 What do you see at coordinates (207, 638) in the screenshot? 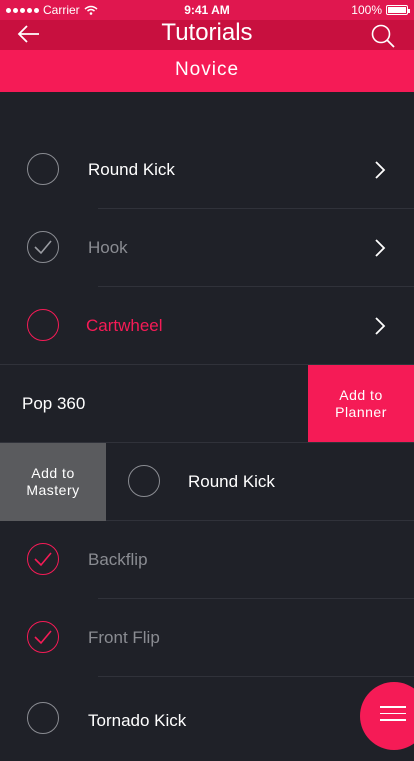
I see `list-item: Front Flip` at bounding box center [207, 638].